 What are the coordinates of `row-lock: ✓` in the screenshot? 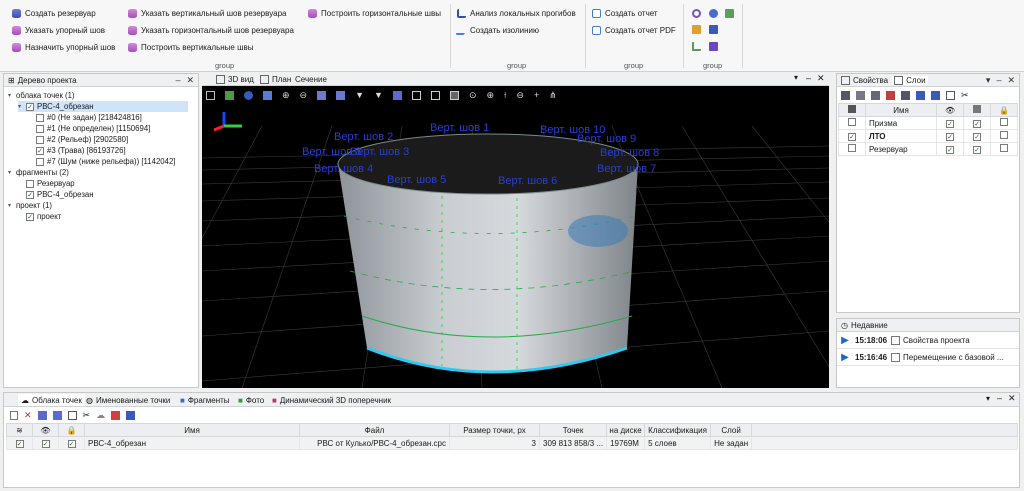 It's located at (71, 443).